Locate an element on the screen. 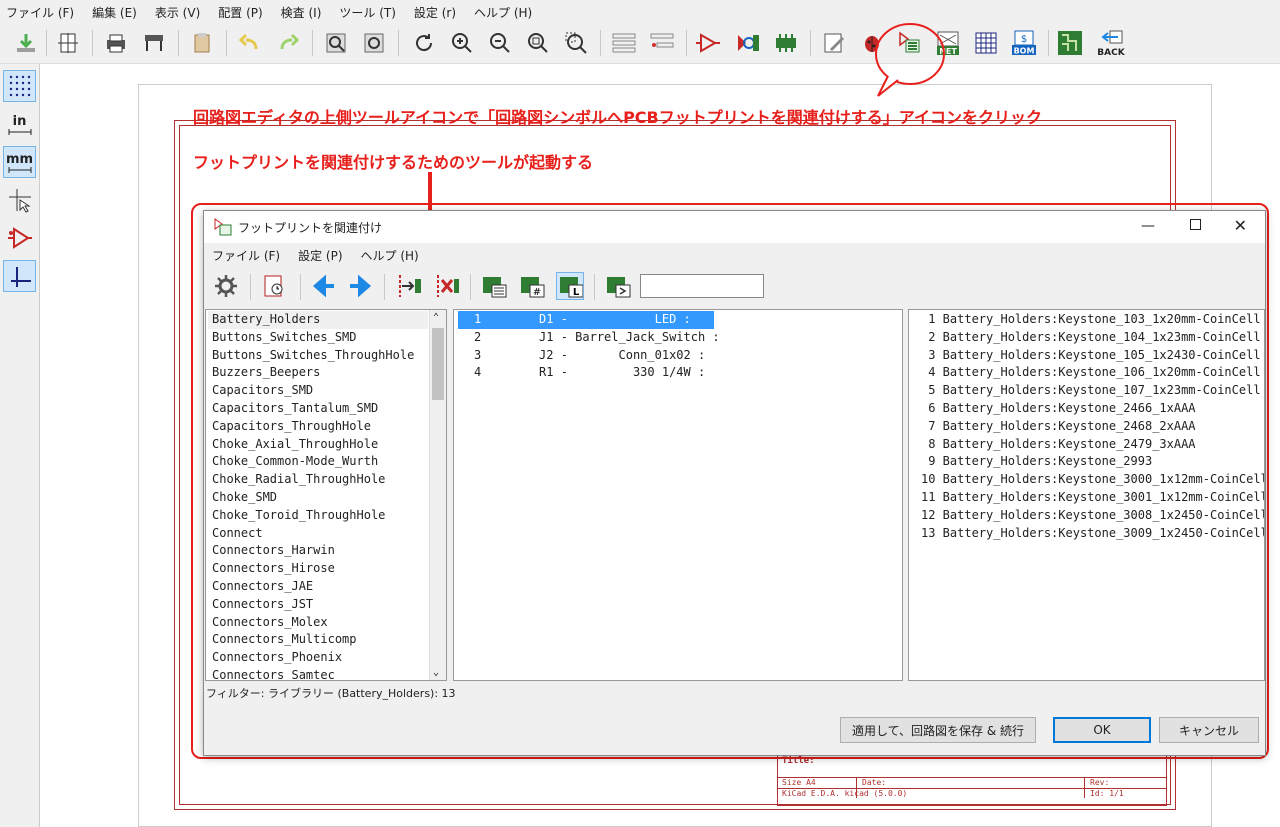 The image size is (1280, 827). library-item: Connectors_Samtec is located at coordinates (318, 673).